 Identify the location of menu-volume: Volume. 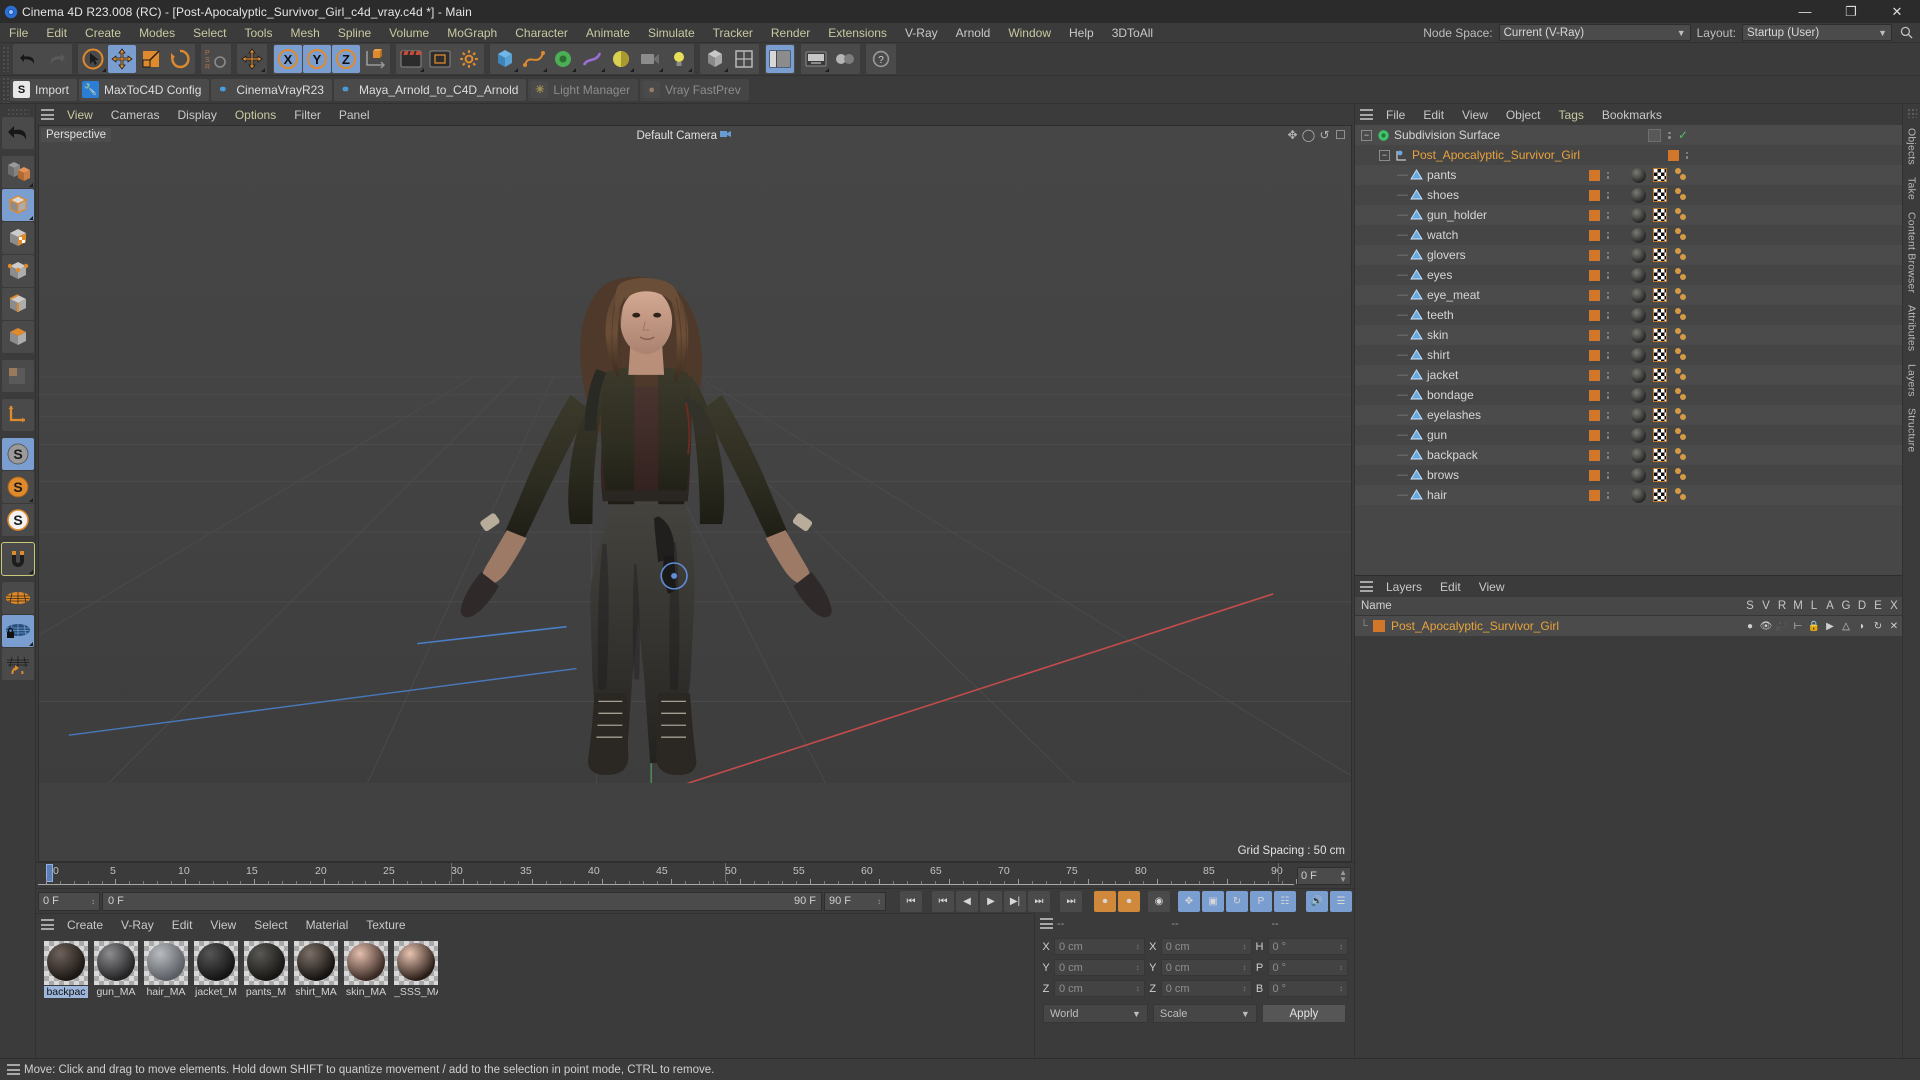
(409, 33).